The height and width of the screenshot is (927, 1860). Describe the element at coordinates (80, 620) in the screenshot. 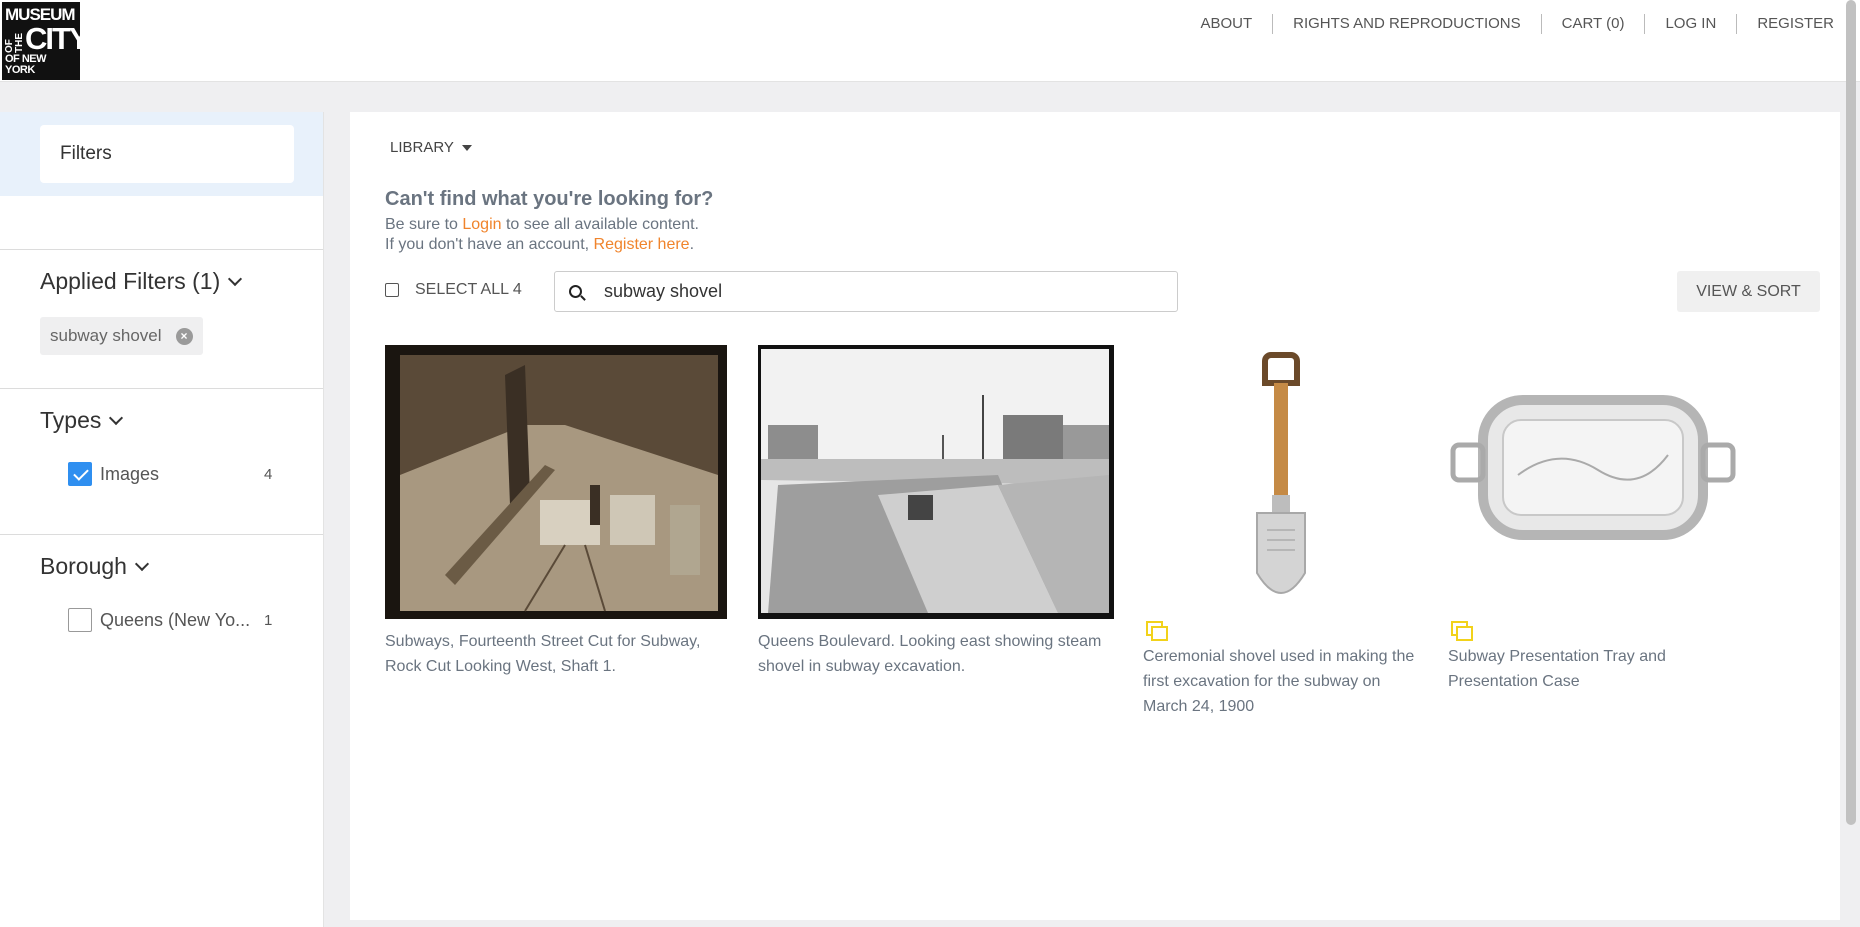

I see `checkbox-queens` at that location.